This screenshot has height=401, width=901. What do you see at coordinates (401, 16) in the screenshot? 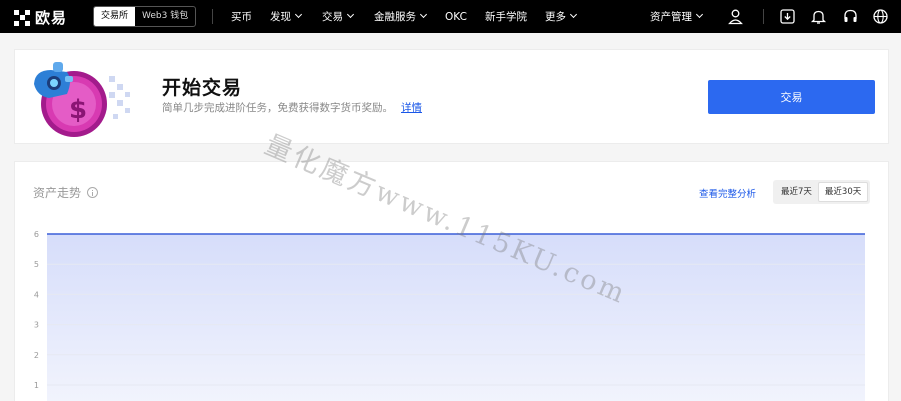
I see `nav-item-finance: 金融服务` at bounding box center [401, 16].